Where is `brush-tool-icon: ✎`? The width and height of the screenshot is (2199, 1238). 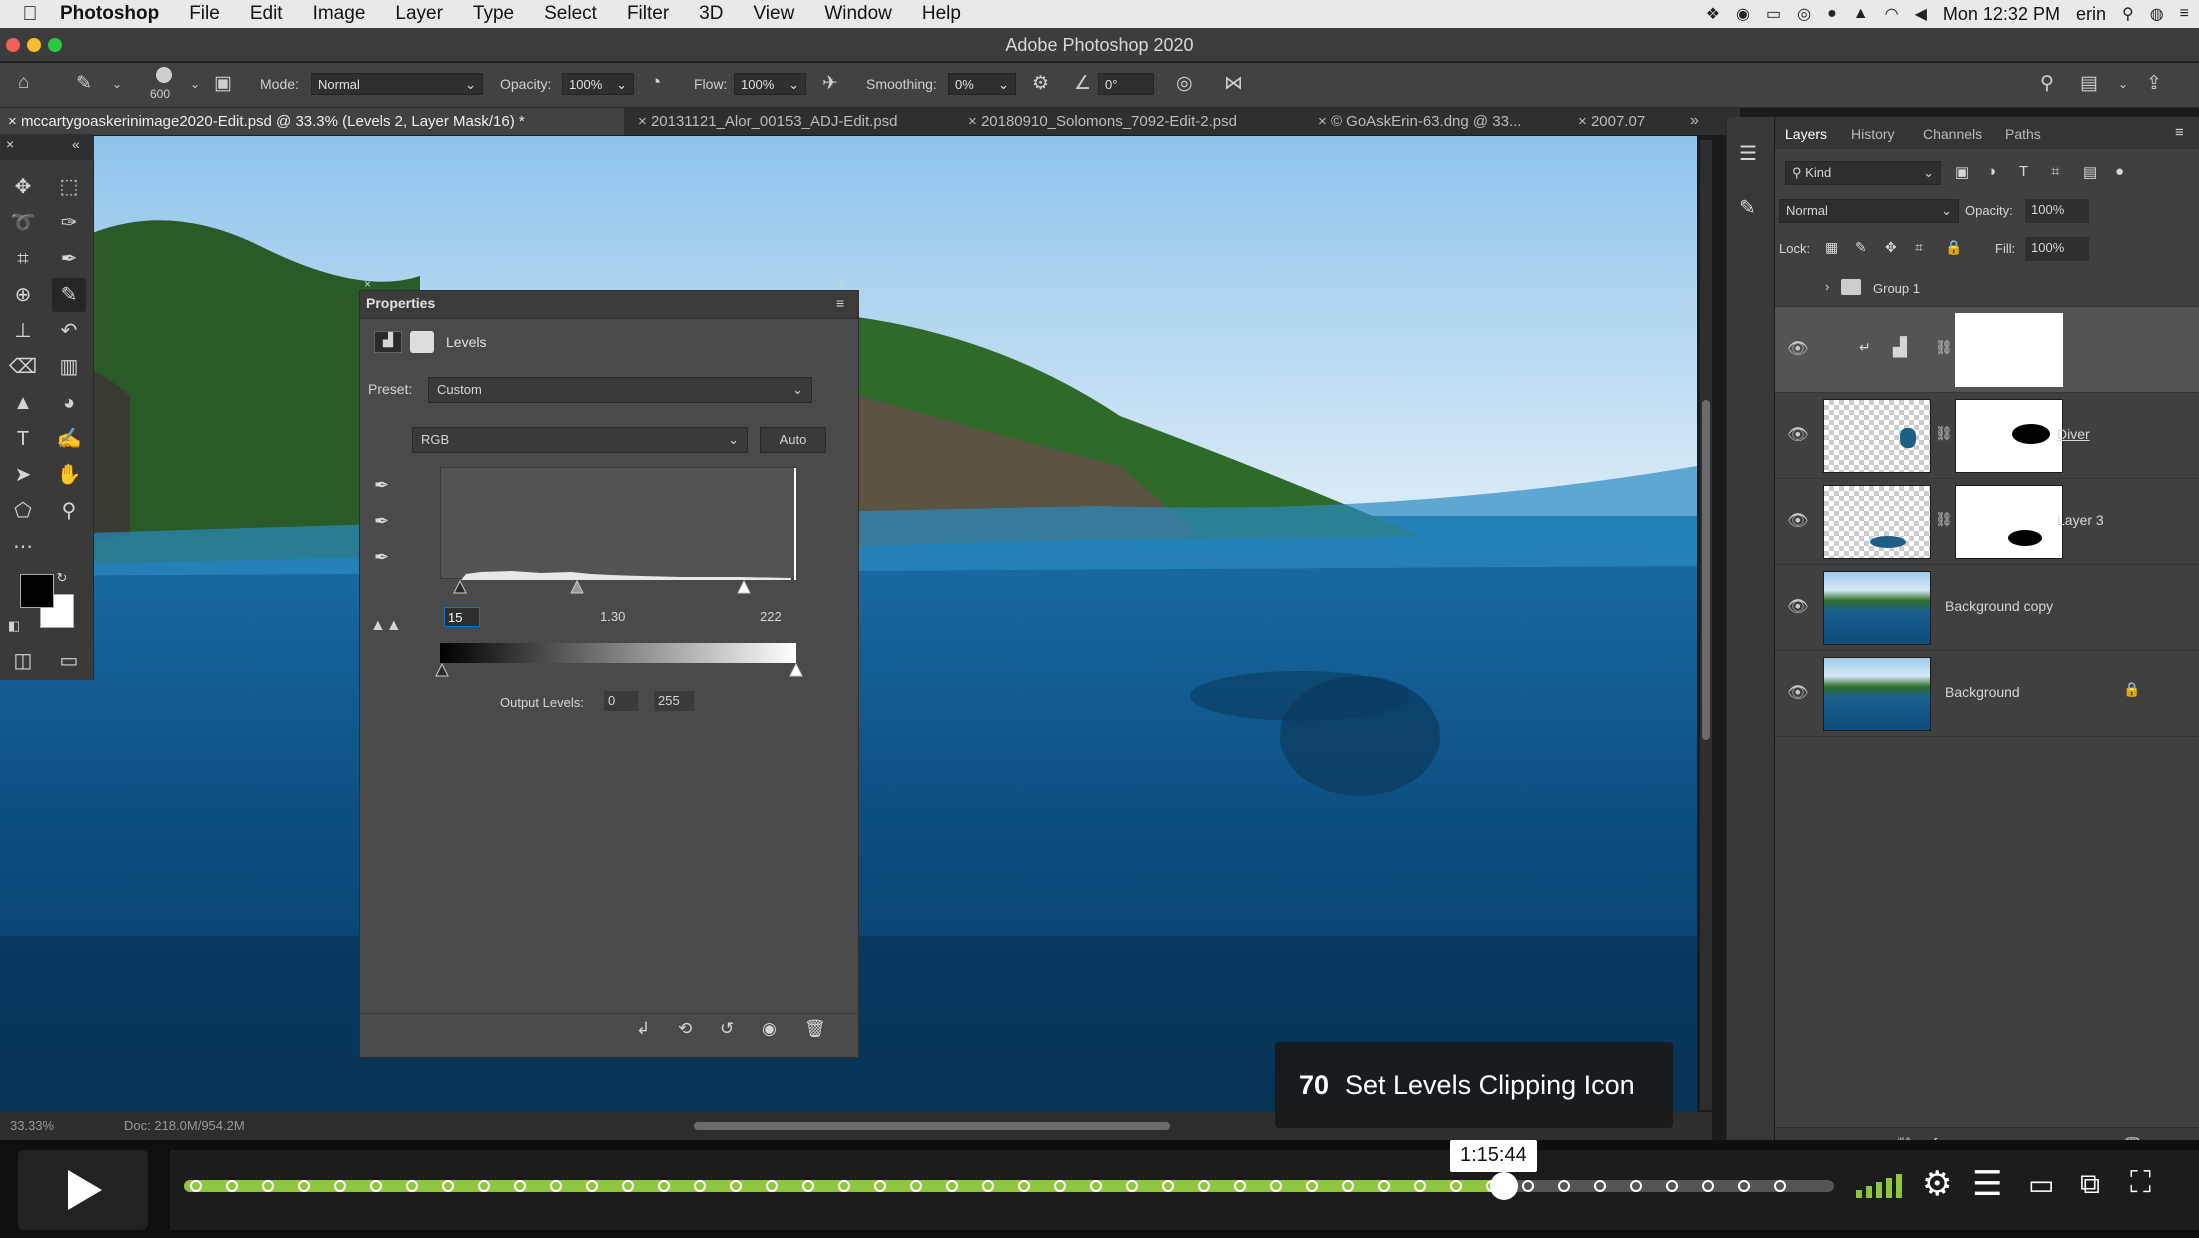
brush-tool-icon: ✎ is located at coordinates (69, 295).